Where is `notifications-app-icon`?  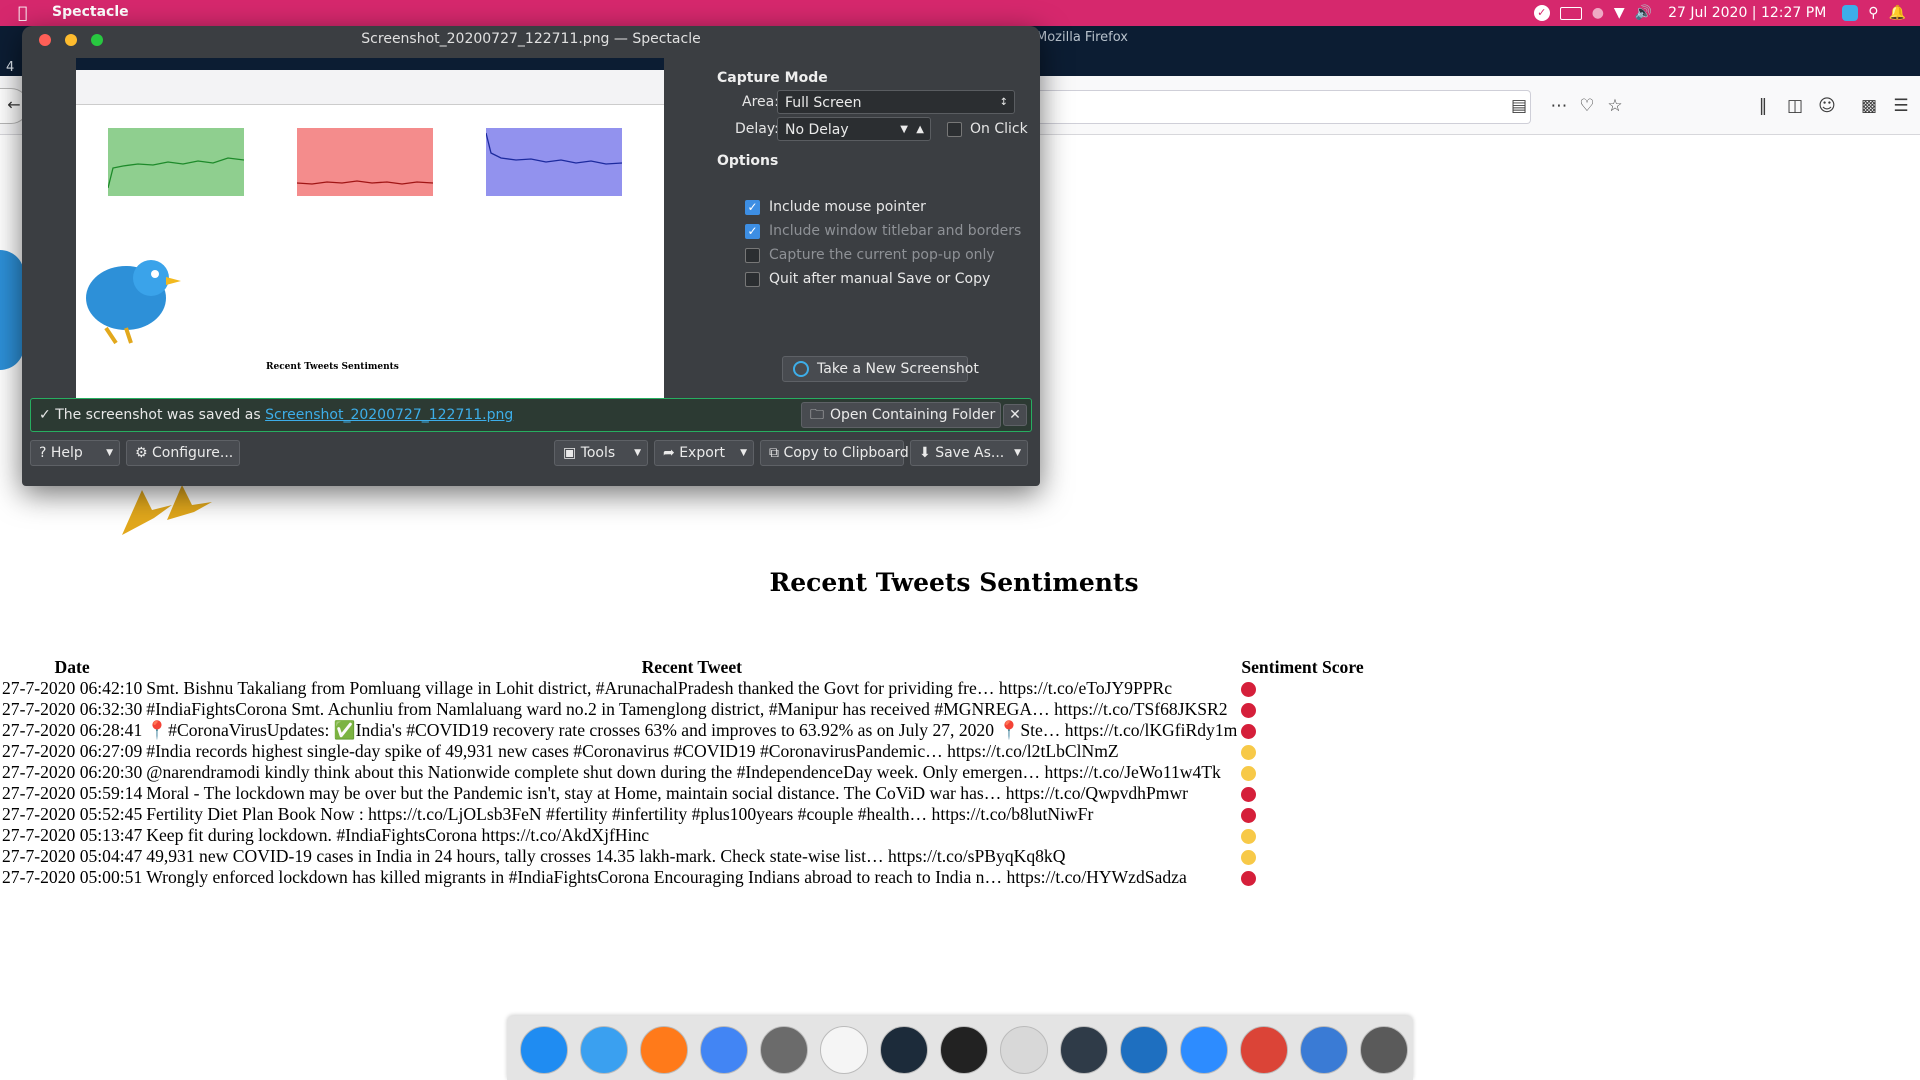 notifications-app-icon is located at coordinates (1850, 13).